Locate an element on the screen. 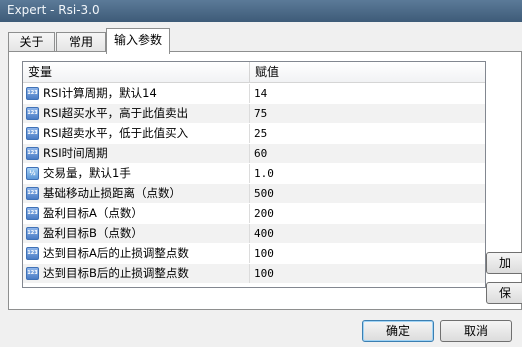 Image resolution: width=522 pixels, height=347 pixels. parameter-name: 达到目标A后的止损调整点数 is located at coordinates (116, 253).